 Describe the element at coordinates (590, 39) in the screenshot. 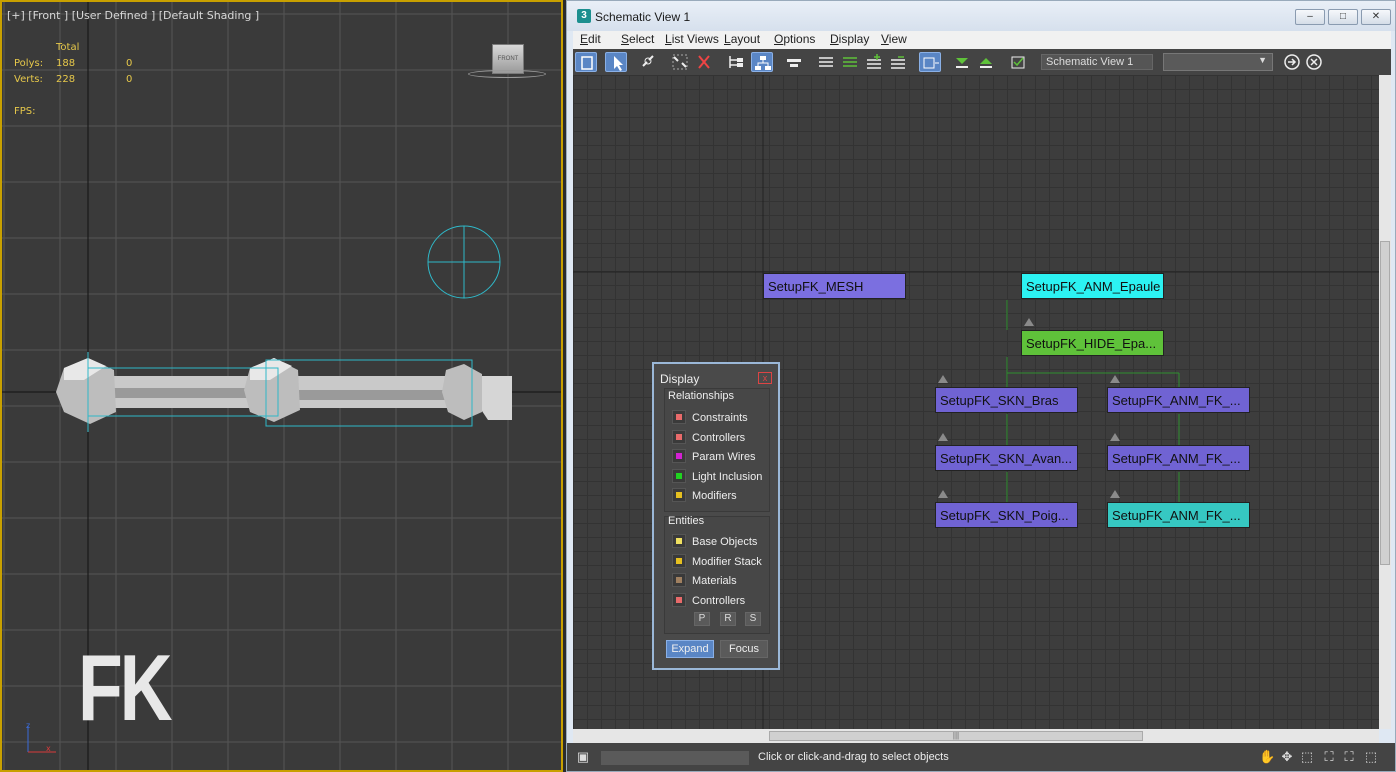

I see `menu-edit: Edit` at that location.